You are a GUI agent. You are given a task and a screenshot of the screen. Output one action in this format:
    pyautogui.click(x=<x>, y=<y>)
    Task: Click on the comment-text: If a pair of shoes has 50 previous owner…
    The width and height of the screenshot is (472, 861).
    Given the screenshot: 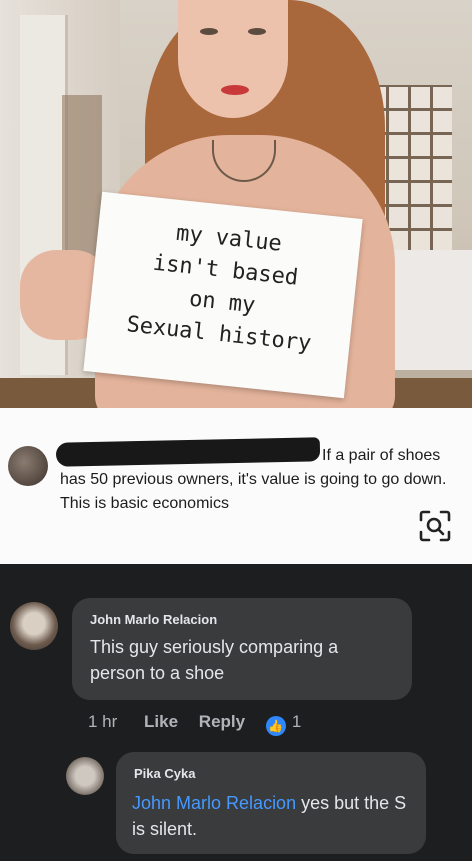 What is the action you would take?
    pyautogui.click(x=262, y=480)
    